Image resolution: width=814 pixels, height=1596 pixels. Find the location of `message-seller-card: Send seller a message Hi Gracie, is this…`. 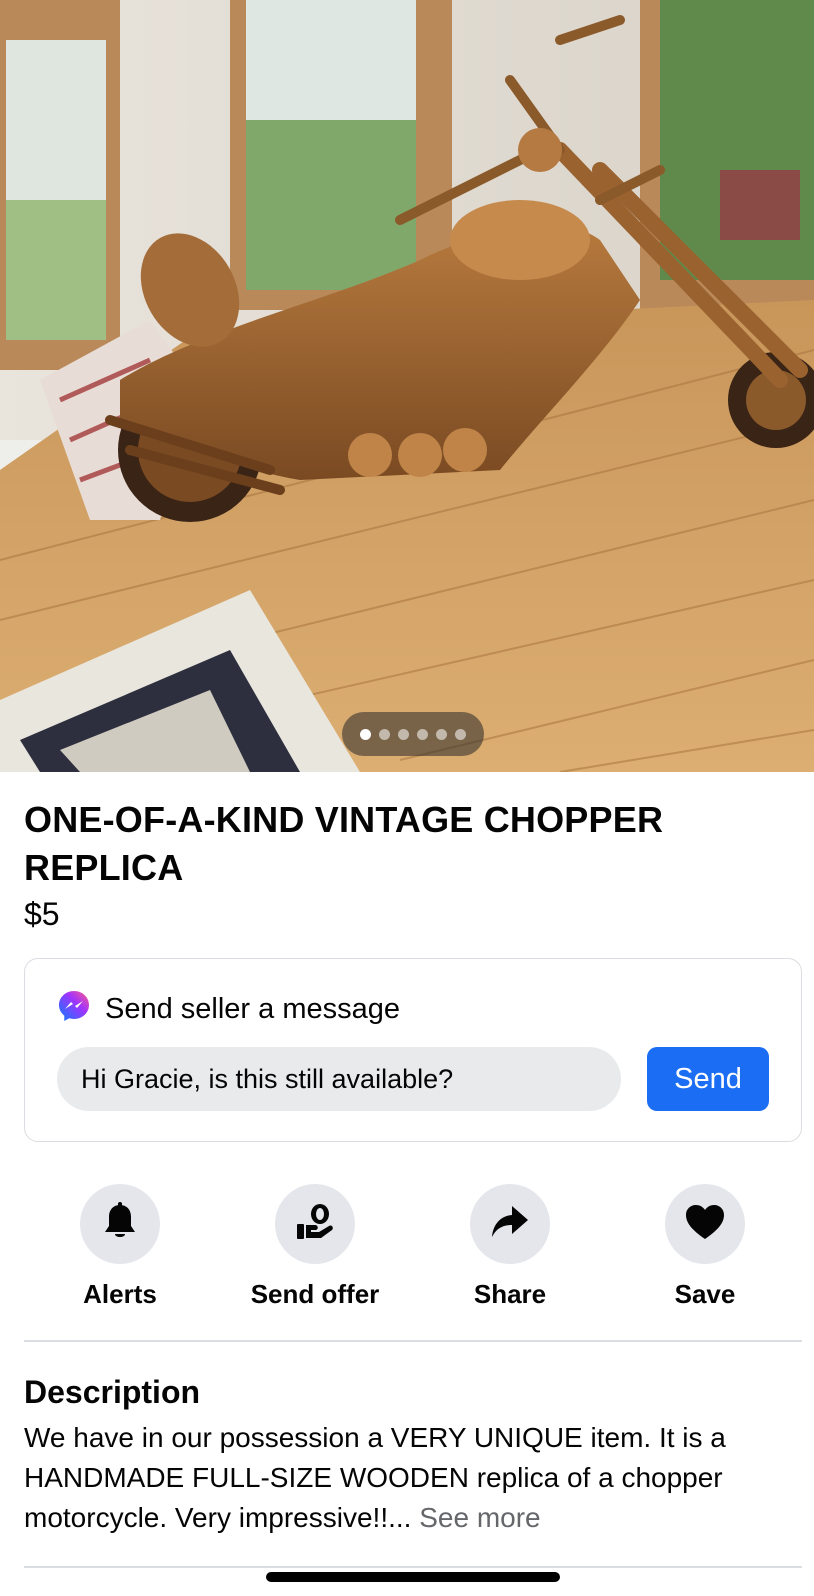

message-seller-card: Send seller a message Hi Gracie, is this… is located at coordinates (413, 1050).